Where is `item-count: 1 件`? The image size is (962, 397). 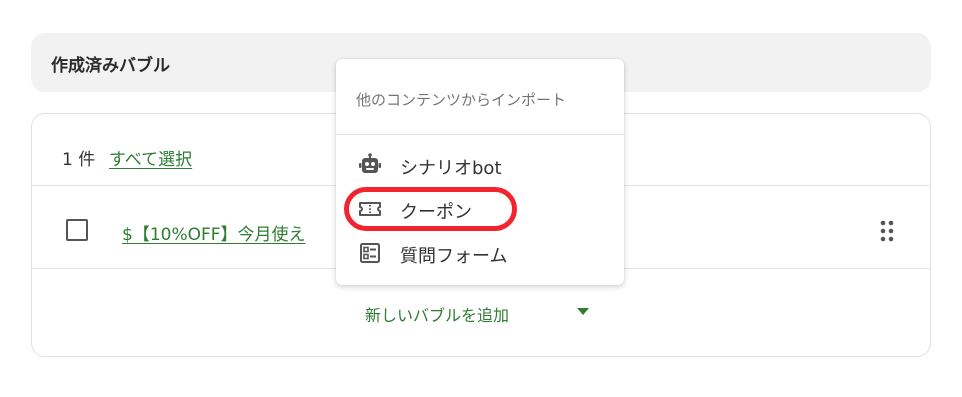 item-count: 1 件 is located at coordinates (79, 160).